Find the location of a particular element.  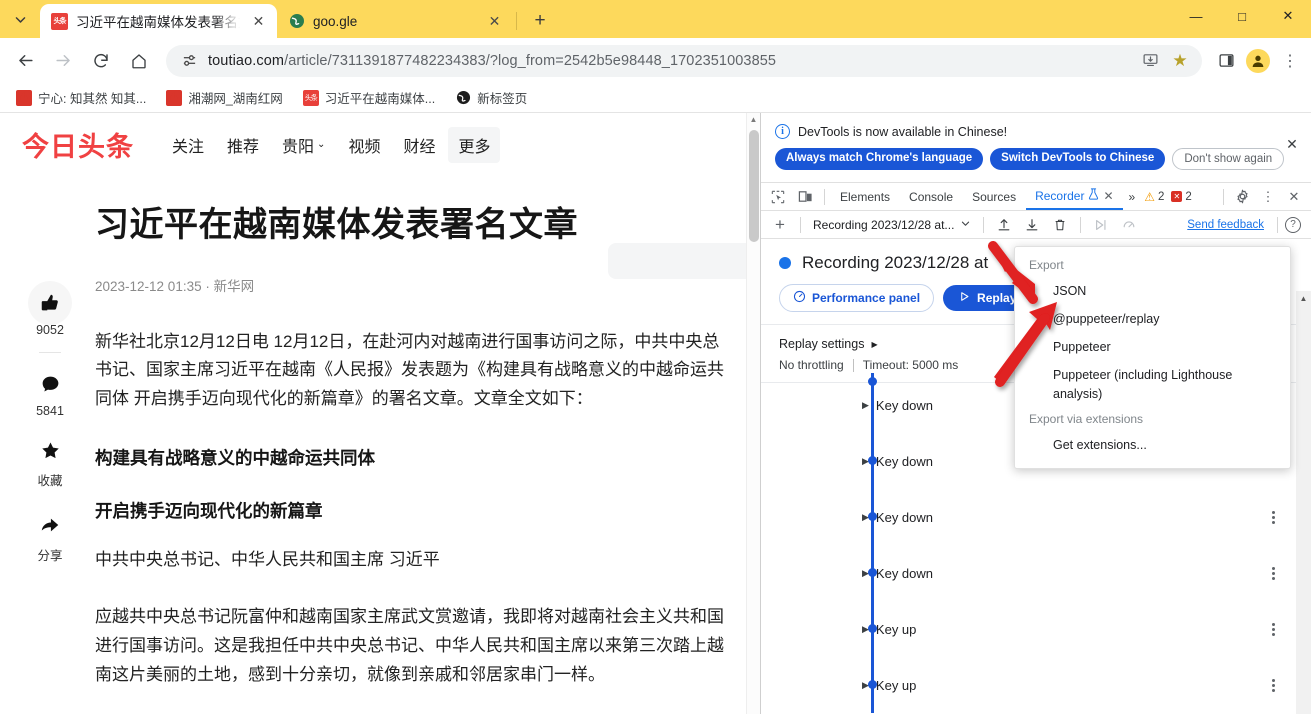

error-badge: ✕ 2 is located at coordinates (1181, 197).